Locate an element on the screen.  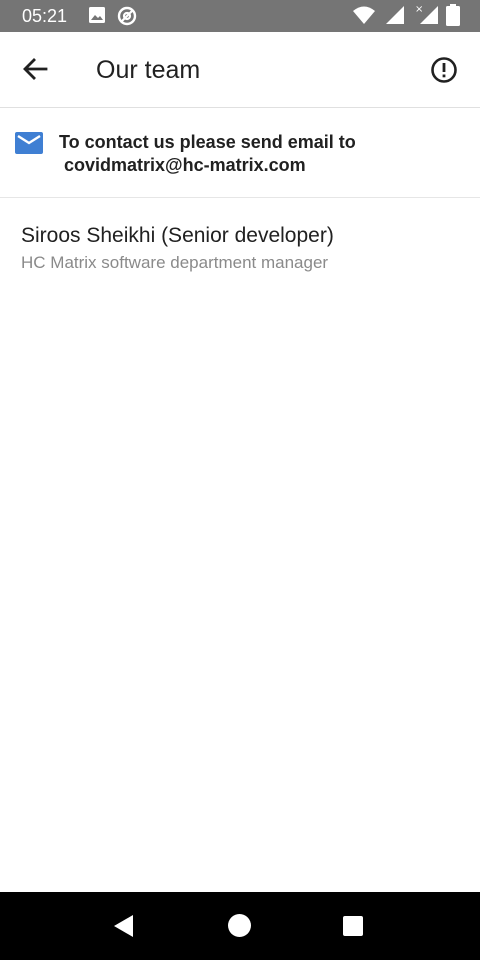
back-triangle-icon is located at coordinates (124, 926).